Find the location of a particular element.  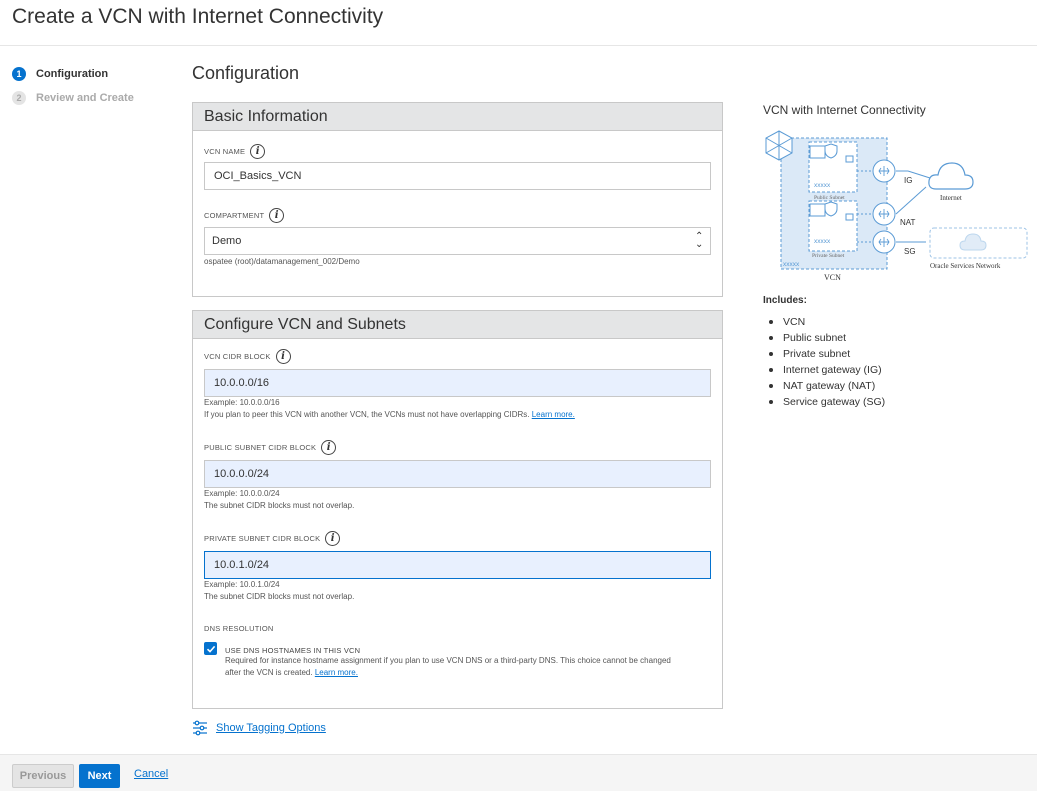

list-item: Service gateway (SG) is located at coordinates (827, 402).